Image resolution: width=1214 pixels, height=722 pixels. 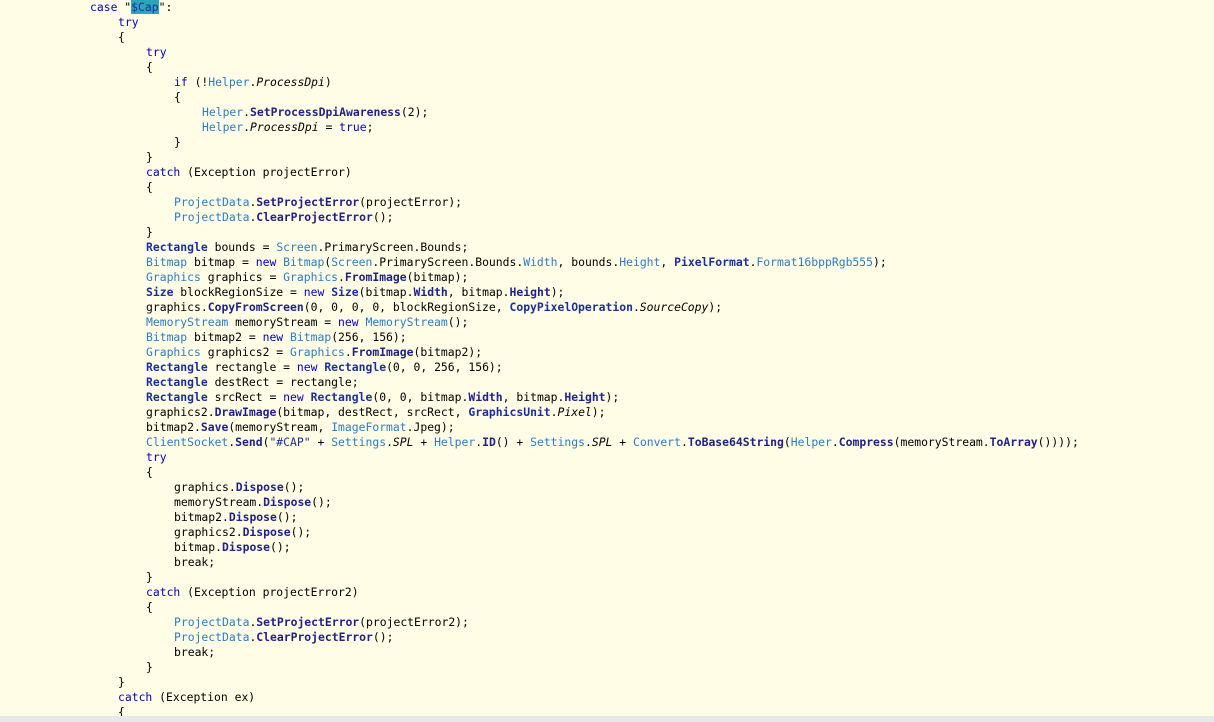 I want to click on code-token: ,, so click(x=667, y=262).